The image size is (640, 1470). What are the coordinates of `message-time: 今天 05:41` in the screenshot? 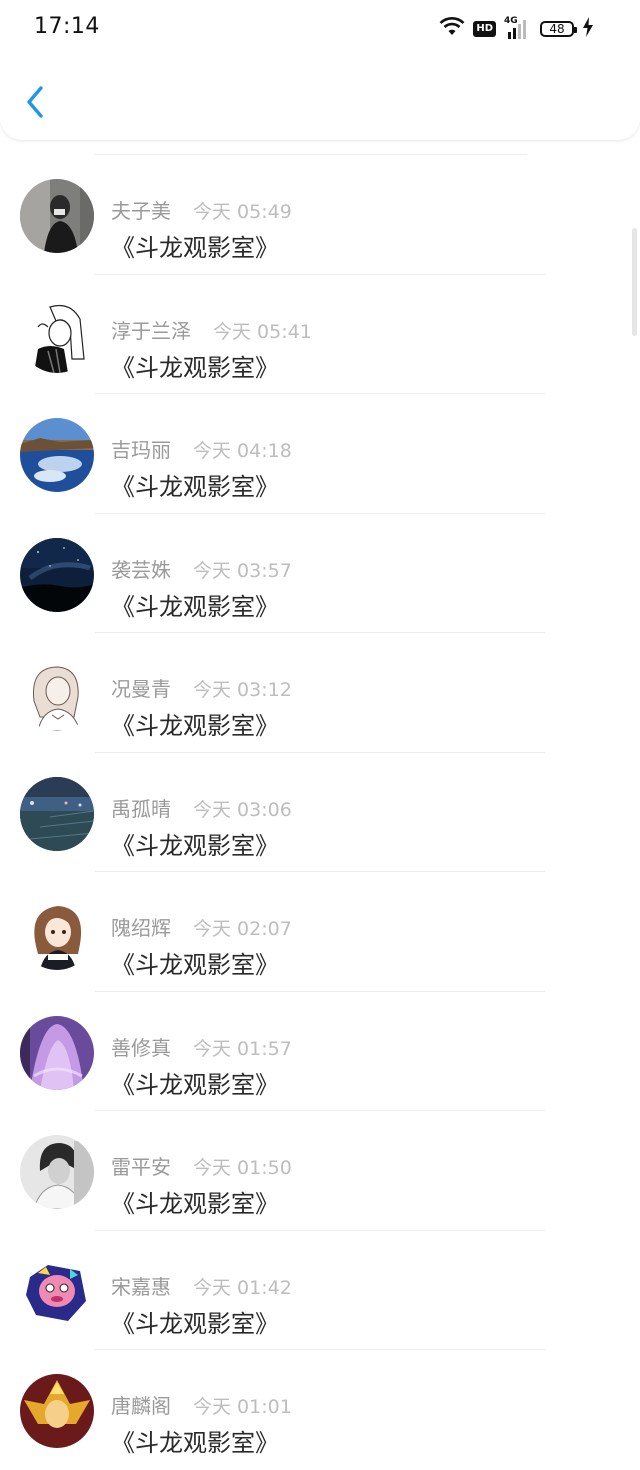 It's located at (262, 331).